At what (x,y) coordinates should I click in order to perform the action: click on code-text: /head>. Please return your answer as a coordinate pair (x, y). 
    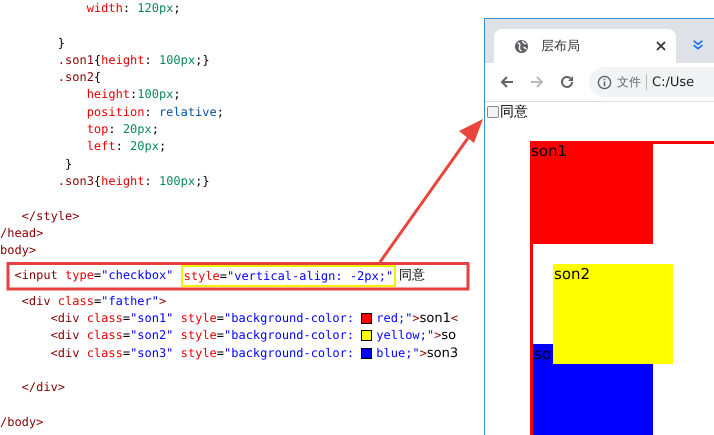
    Looking at the image, I should click on (22, 233).